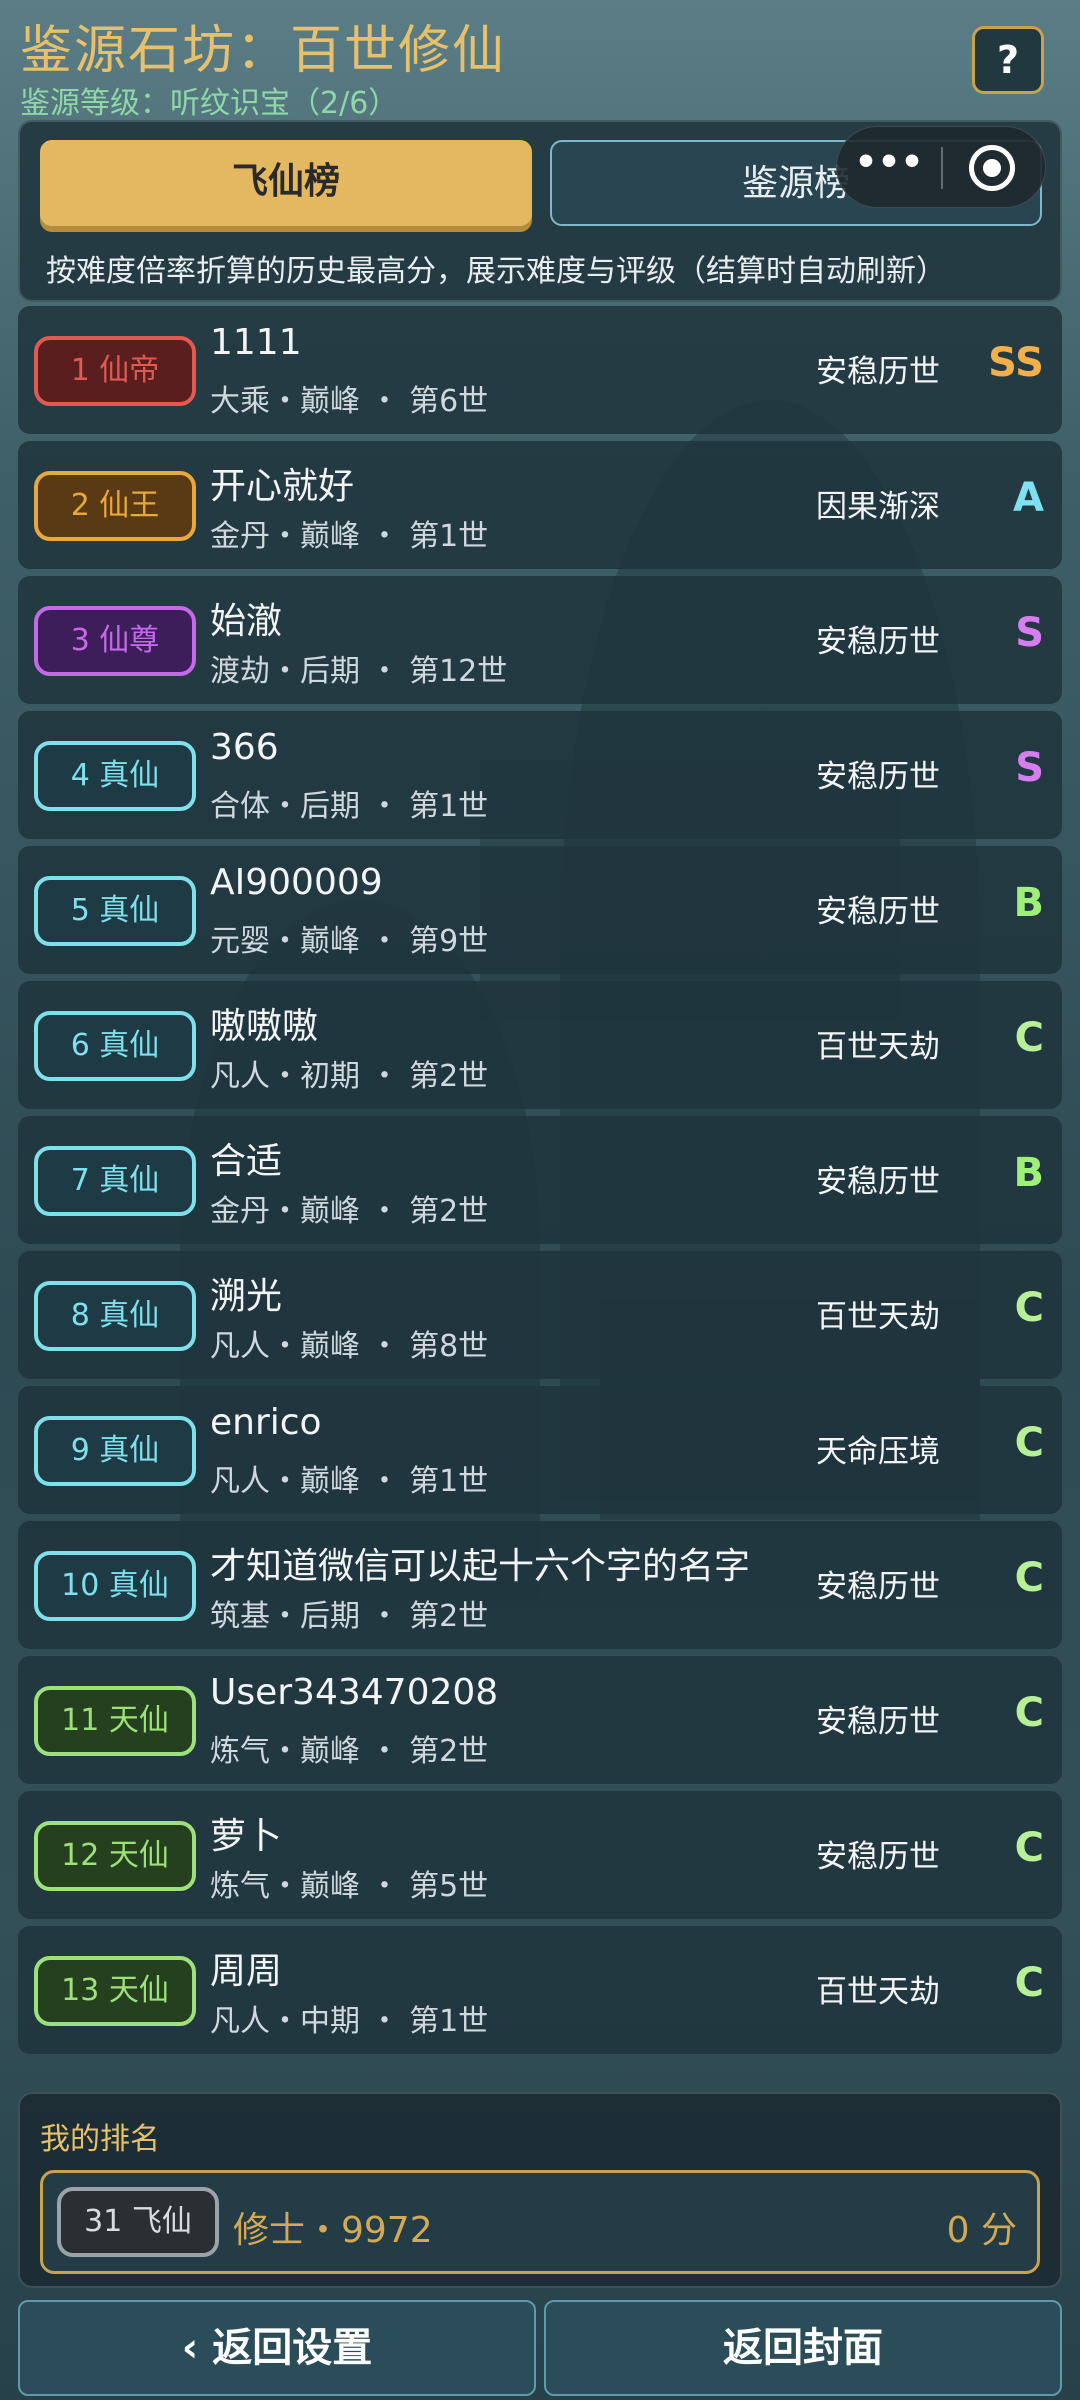  Describe the element at coordinates (246, 1836) in the screenshot. I see `player-name: 萝卜` at that location.